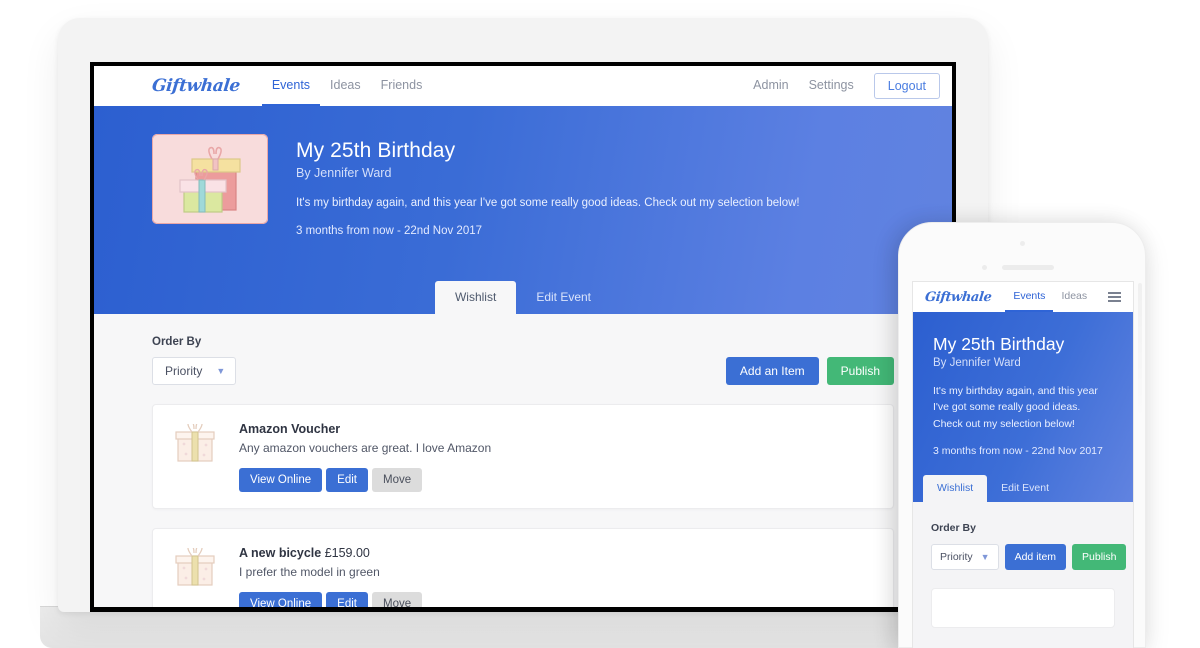  Describe the element at coordinates (475, 297) in the screenshot. I see `tab-wishlist: Wishlist` at that location.